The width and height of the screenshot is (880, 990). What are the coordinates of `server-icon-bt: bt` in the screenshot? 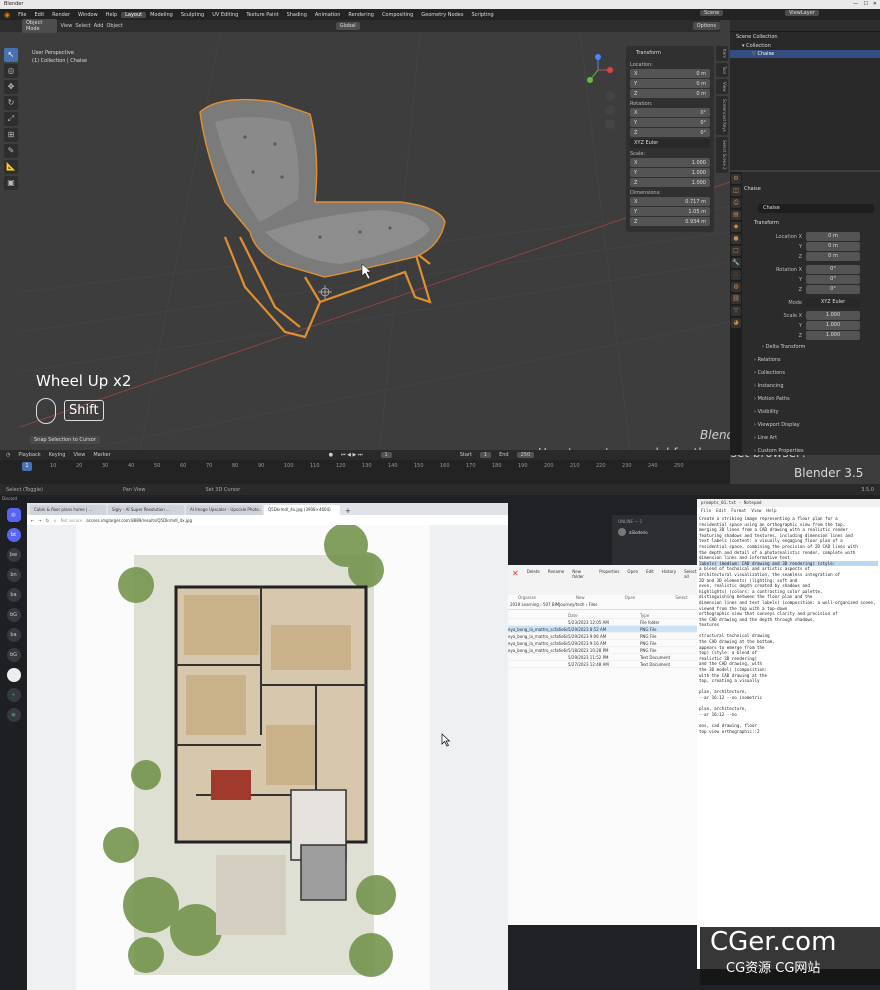 It's located at (13, 535).